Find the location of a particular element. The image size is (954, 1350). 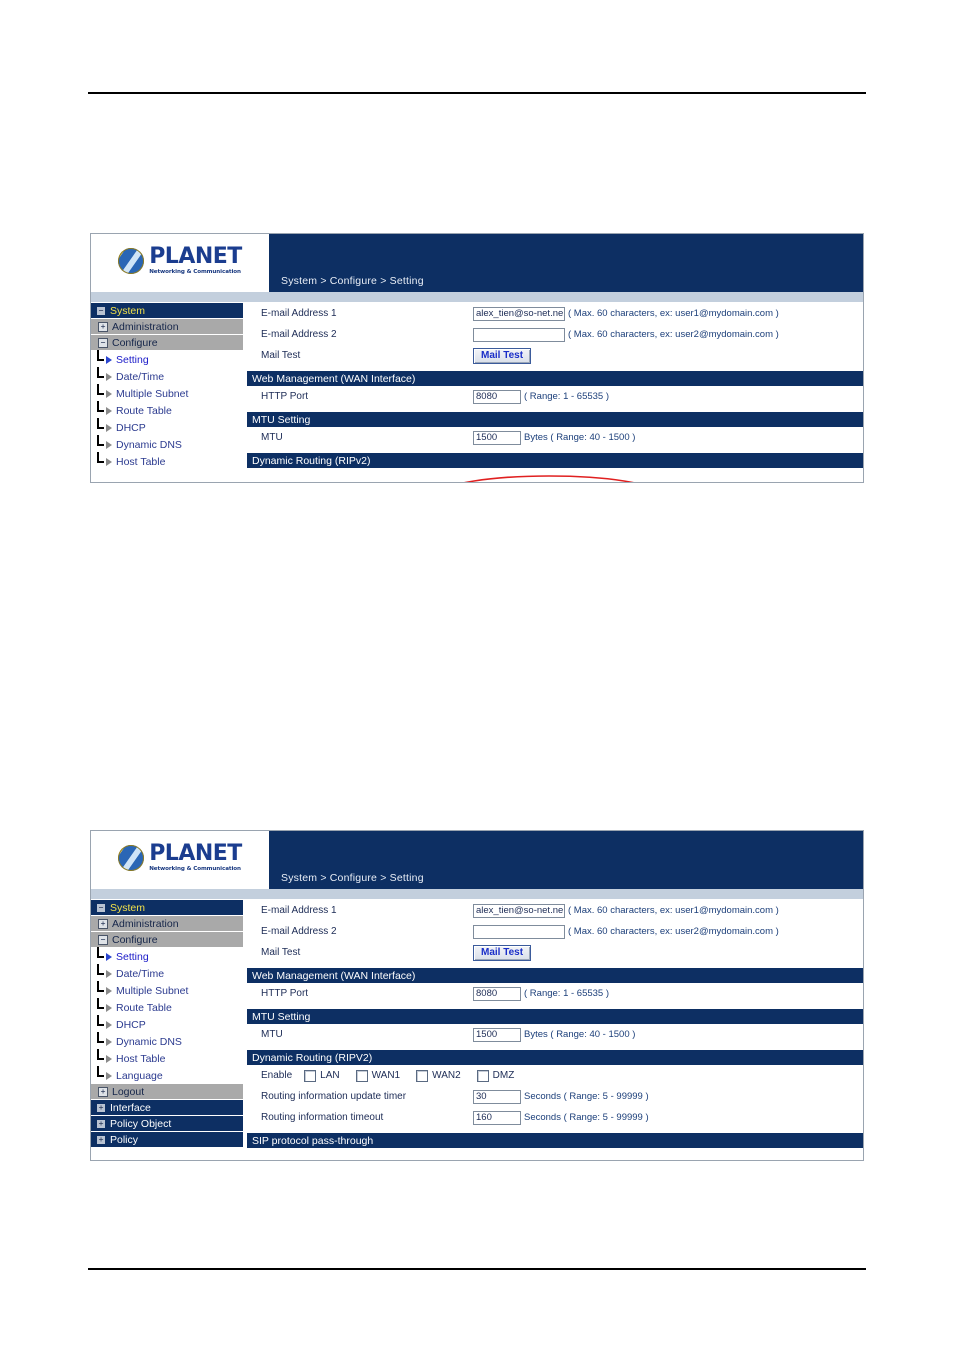

mtu-row: MTU 1500 Bytes ( Range: 40 - 1500 ) is located at coordinates (555, 437).